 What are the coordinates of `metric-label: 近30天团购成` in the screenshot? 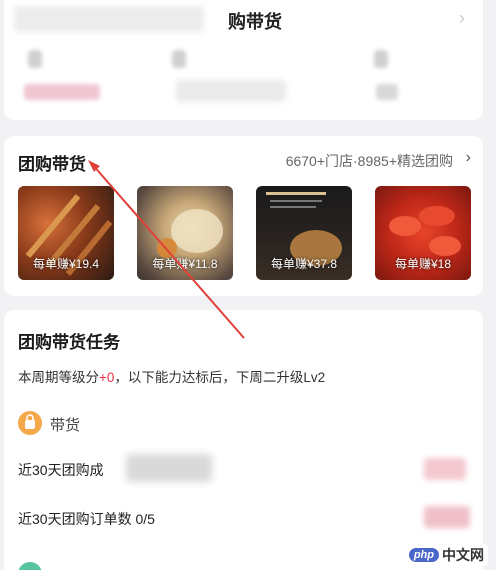 It's located at (61, 470).